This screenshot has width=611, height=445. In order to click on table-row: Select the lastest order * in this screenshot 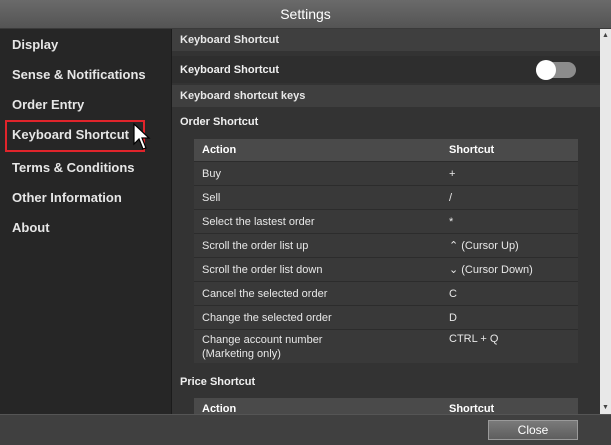, I will do `click(386, 221)`.